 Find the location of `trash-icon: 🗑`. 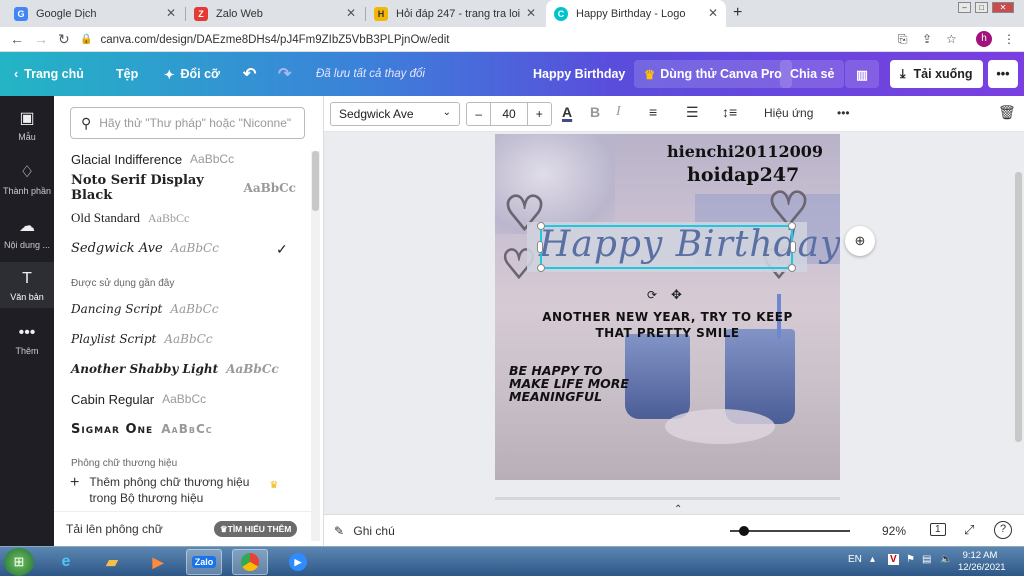

trash-icon: 🗑 is located at coordinates (1007, 112).